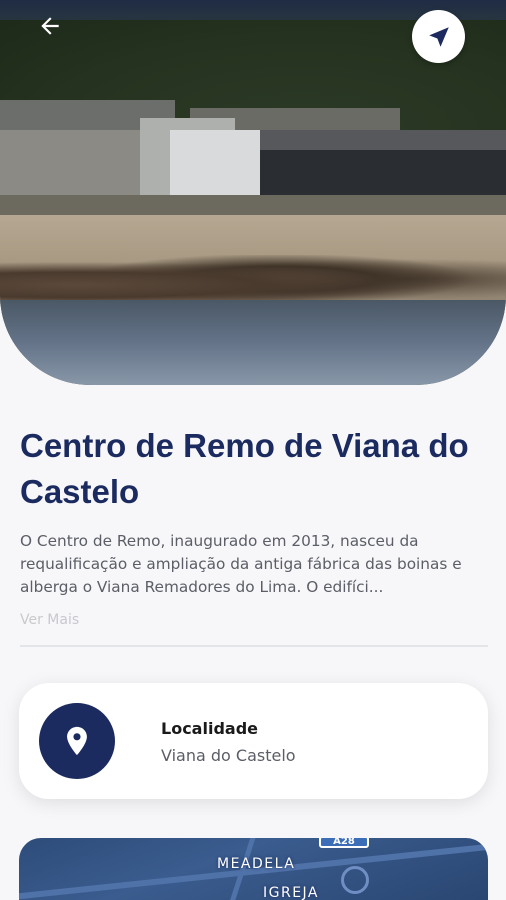 Image resolution: width=506 pixels, height=900 pixels. I want to click on location-label: Localidade, so click(209, 728).